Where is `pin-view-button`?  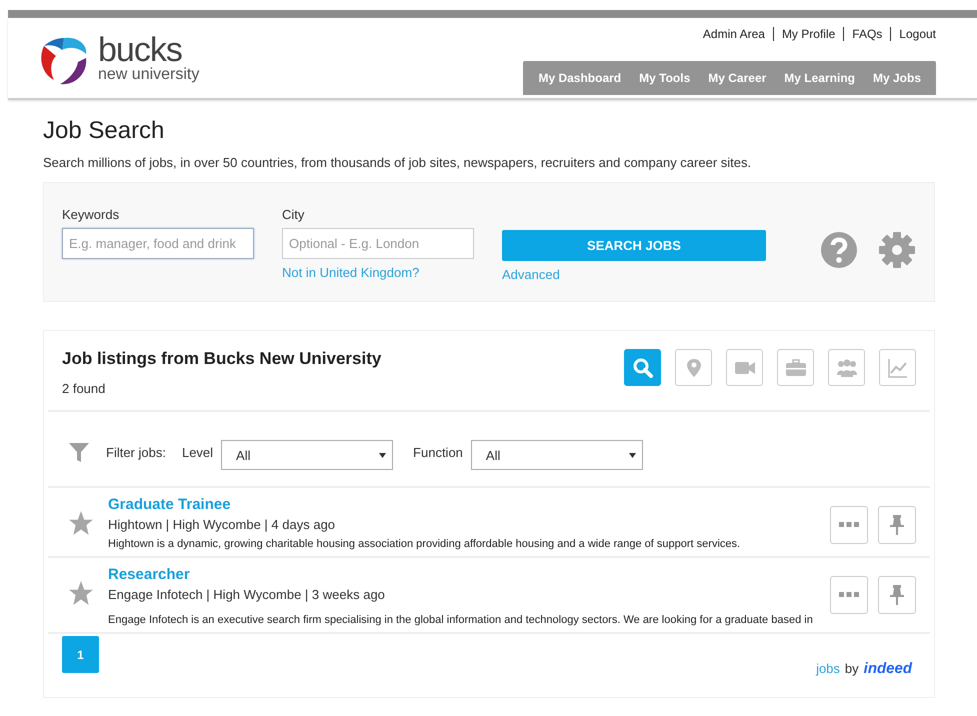 pin-view-button is located at coordinates (693, 367).